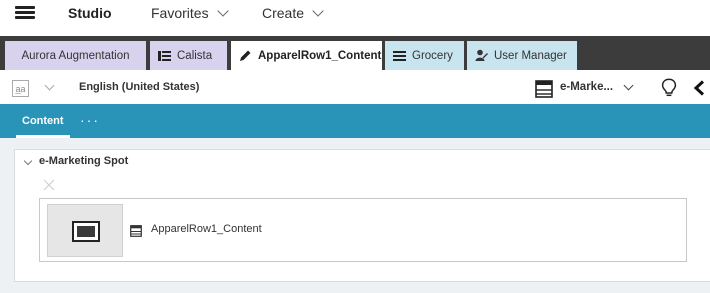  I want to click on marketing-spot-icon, so click(544, 89).